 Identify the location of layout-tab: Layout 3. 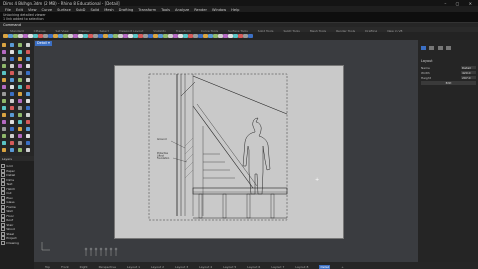
(181, 267).